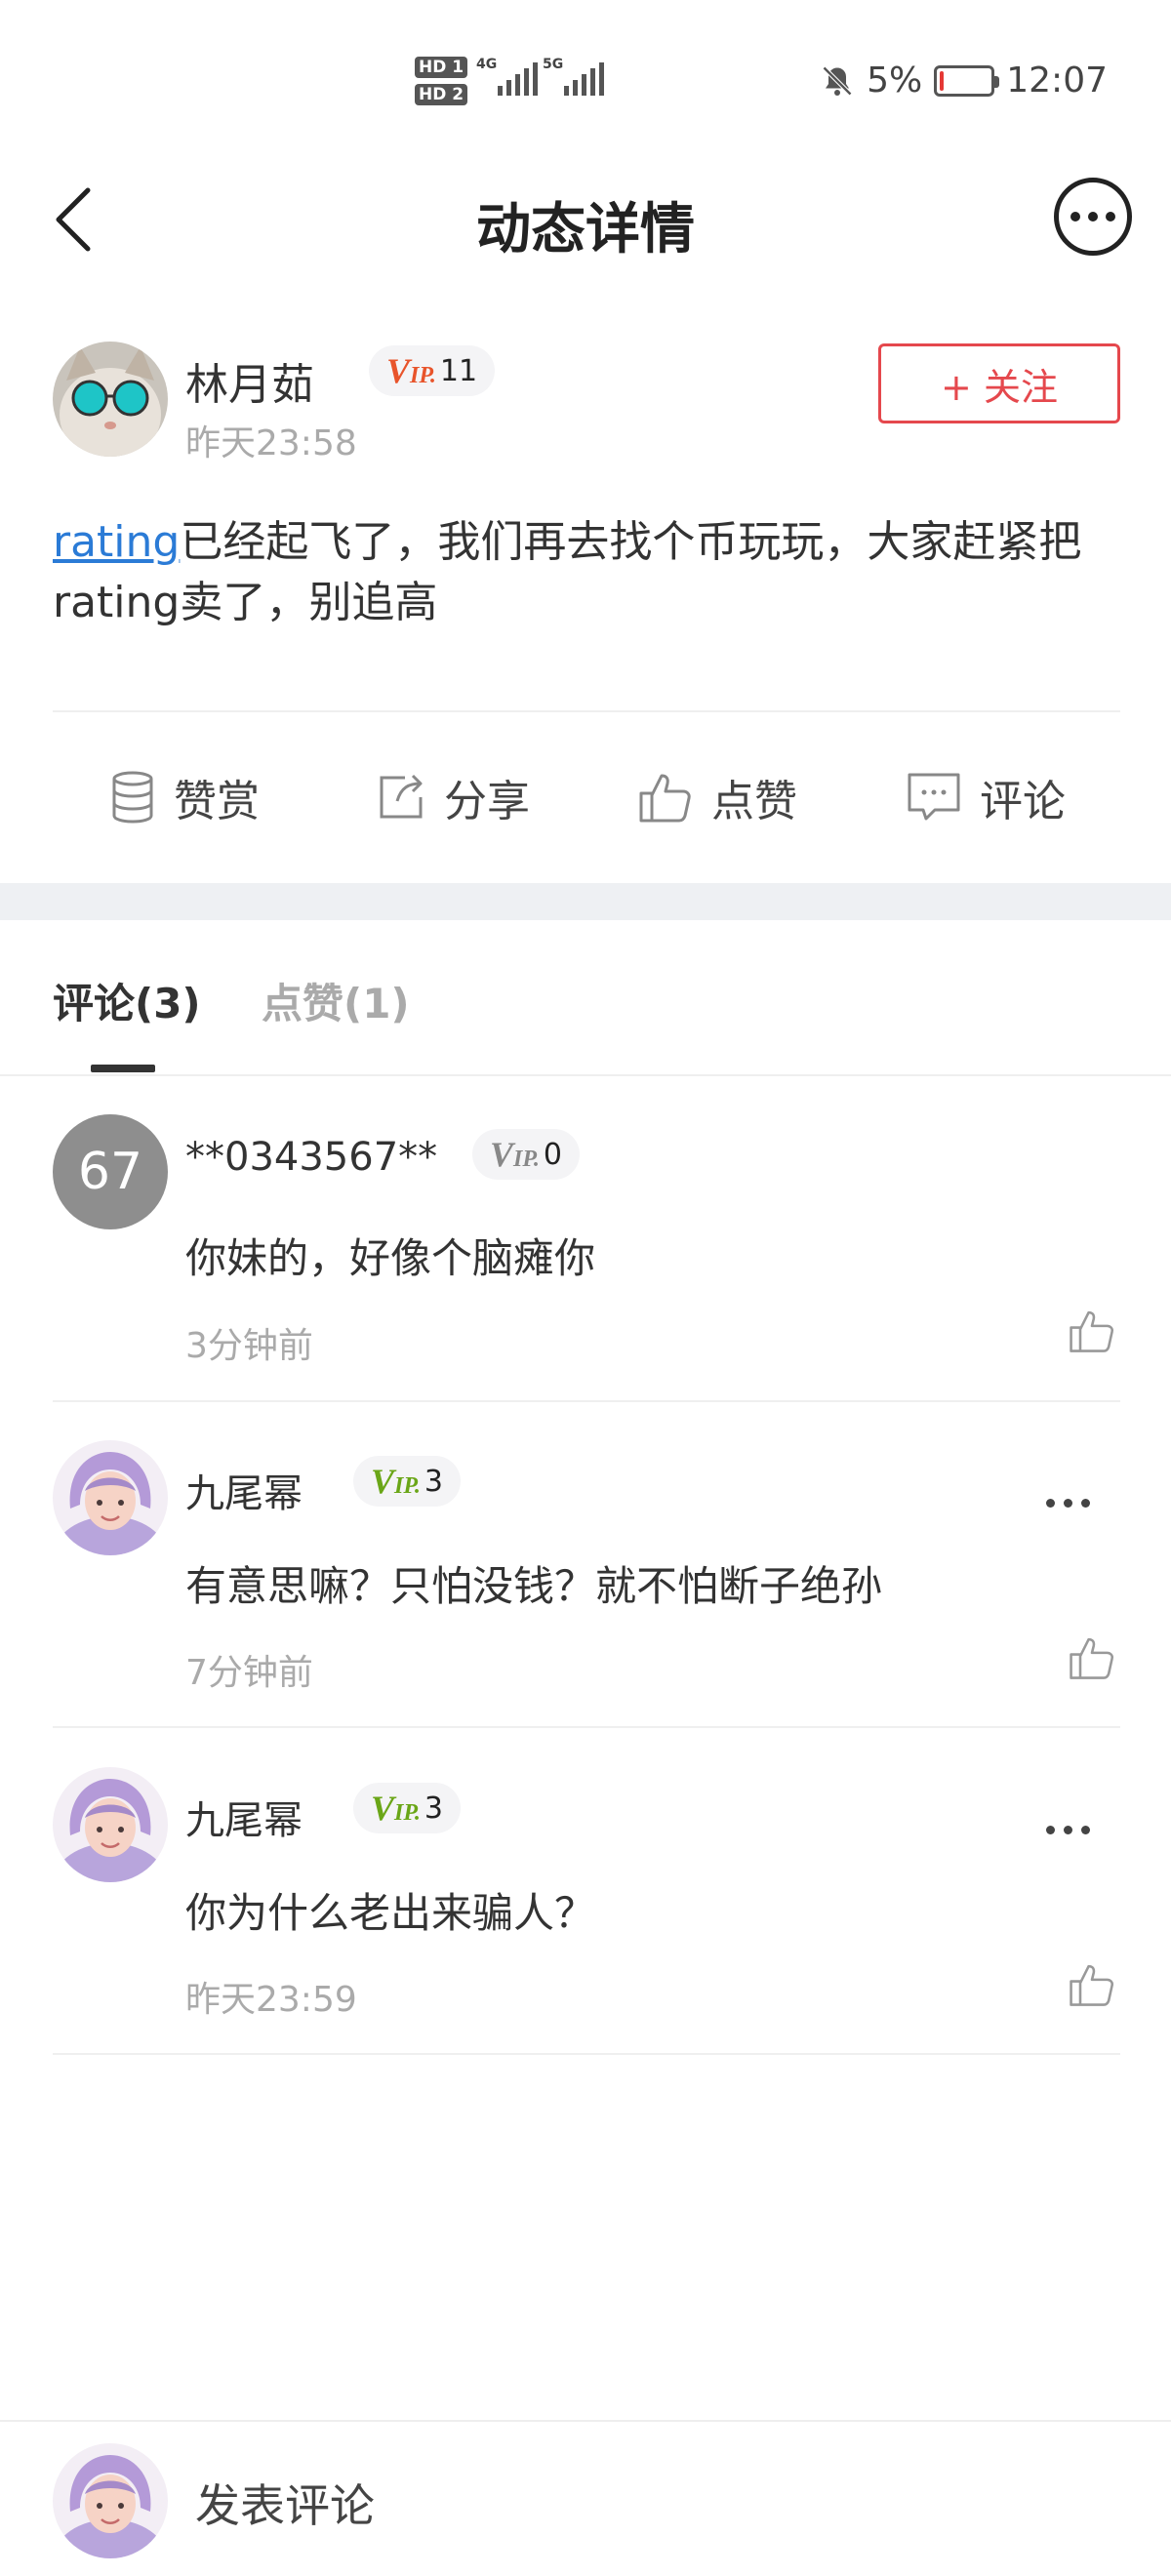 The image size is (1171, 2576). What do you see at coordinates (999, 383) in the screenshot?
I see `follow-button: + 关注` at bounding box center [999, 383].